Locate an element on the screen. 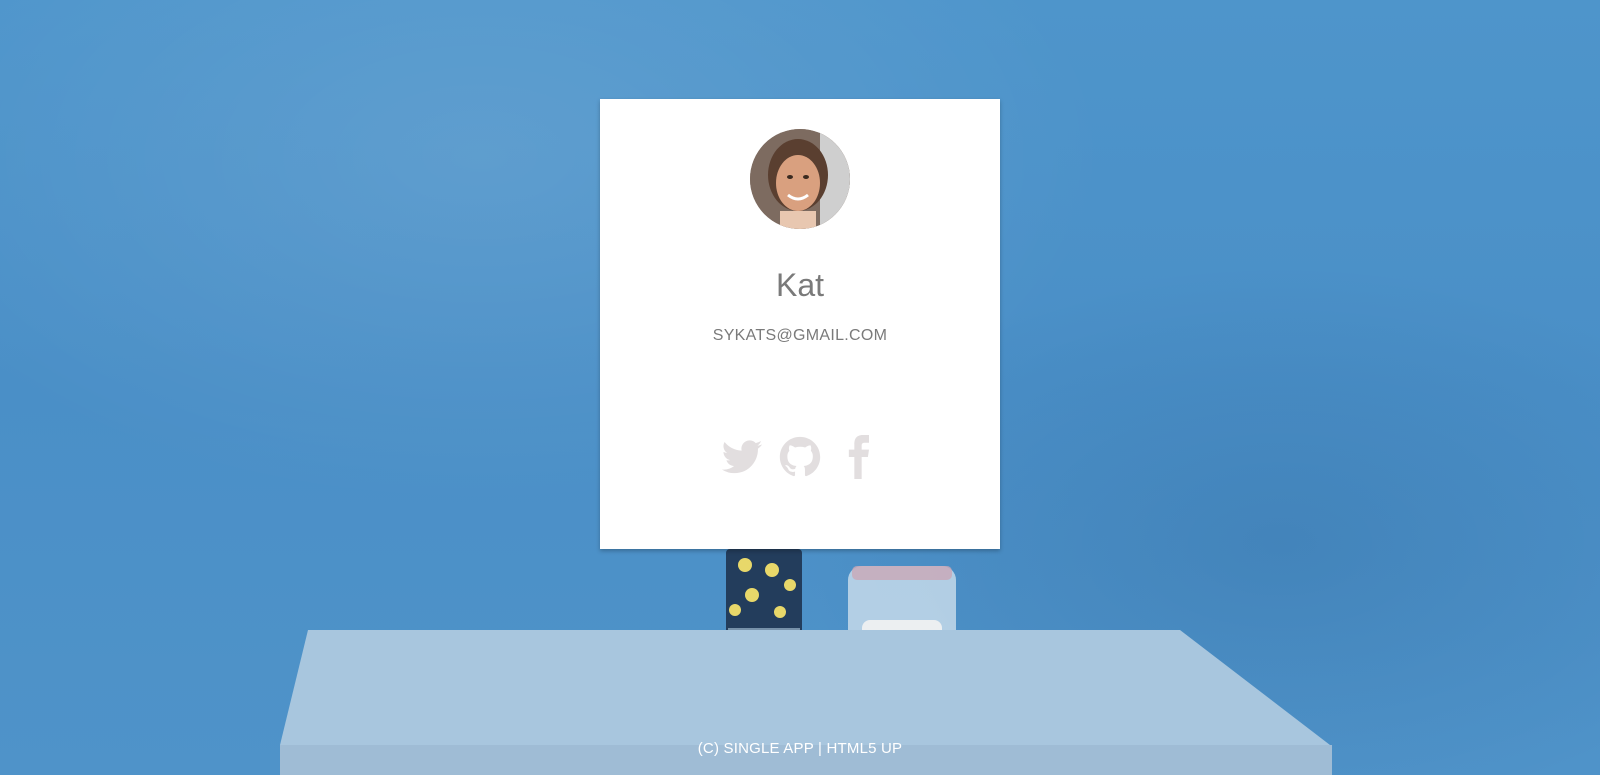  avatar is located at coordinates (800, 179).